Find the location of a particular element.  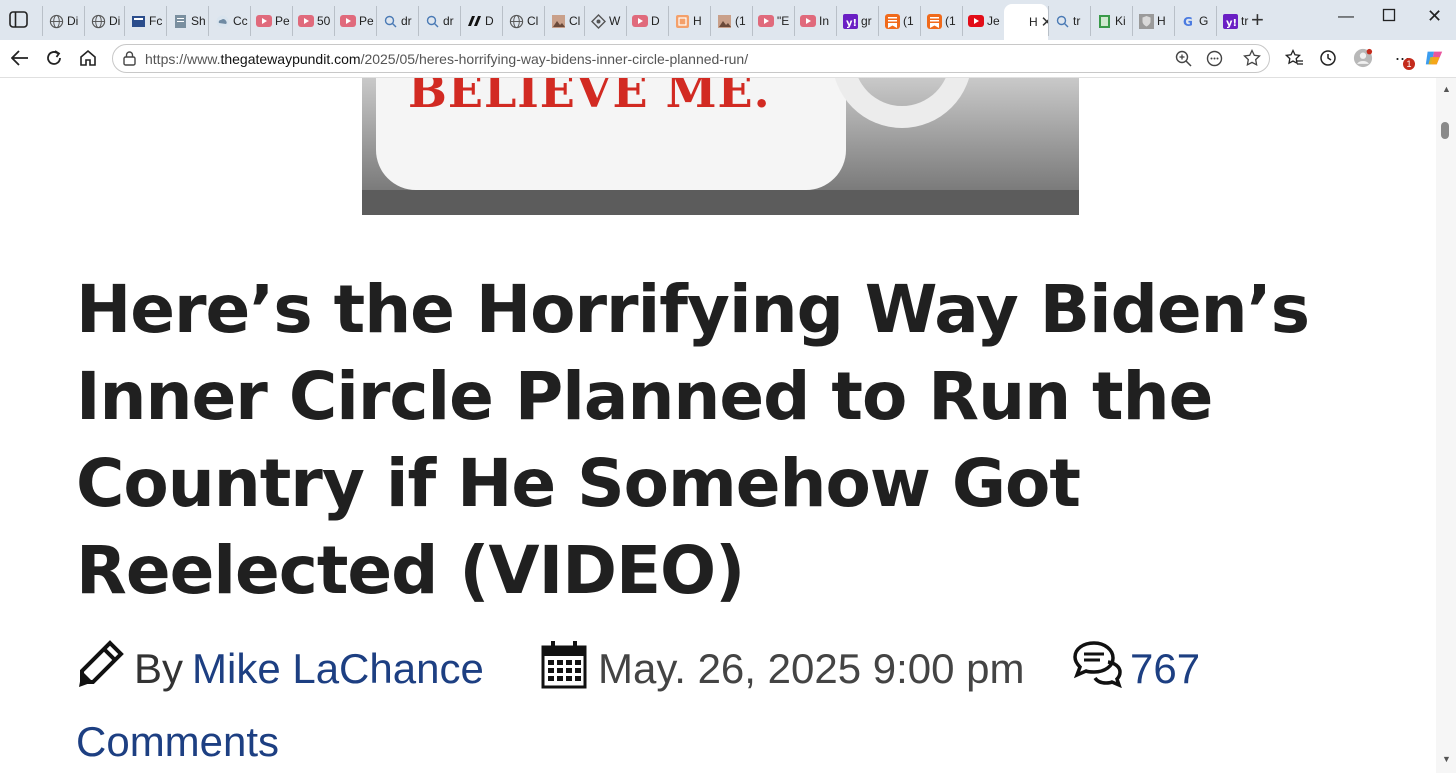

author-link: Mike LaChance is located at coordinates (338, 669).